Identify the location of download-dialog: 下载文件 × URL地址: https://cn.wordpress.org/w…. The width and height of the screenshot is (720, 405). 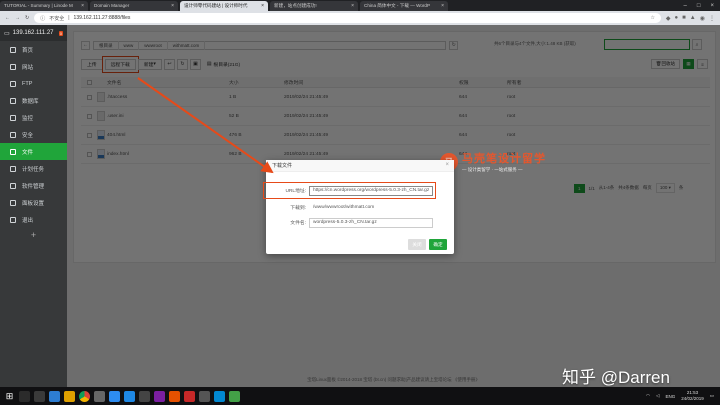
(358, 207).